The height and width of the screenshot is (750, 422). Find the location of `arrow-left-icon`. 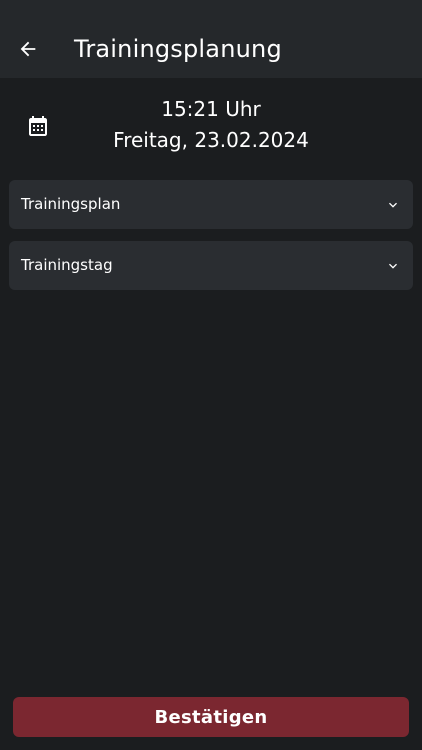

arrow-left-icon is located at coordinates (28, 49).